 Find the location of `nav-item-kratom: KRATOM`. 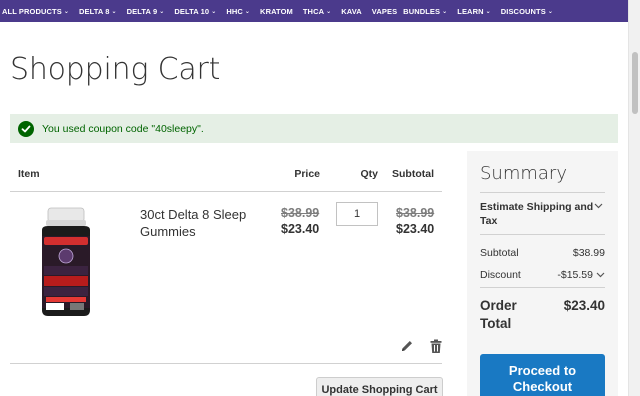

nav-item-kratom: KRATOM is located at coordinates (276, 11).